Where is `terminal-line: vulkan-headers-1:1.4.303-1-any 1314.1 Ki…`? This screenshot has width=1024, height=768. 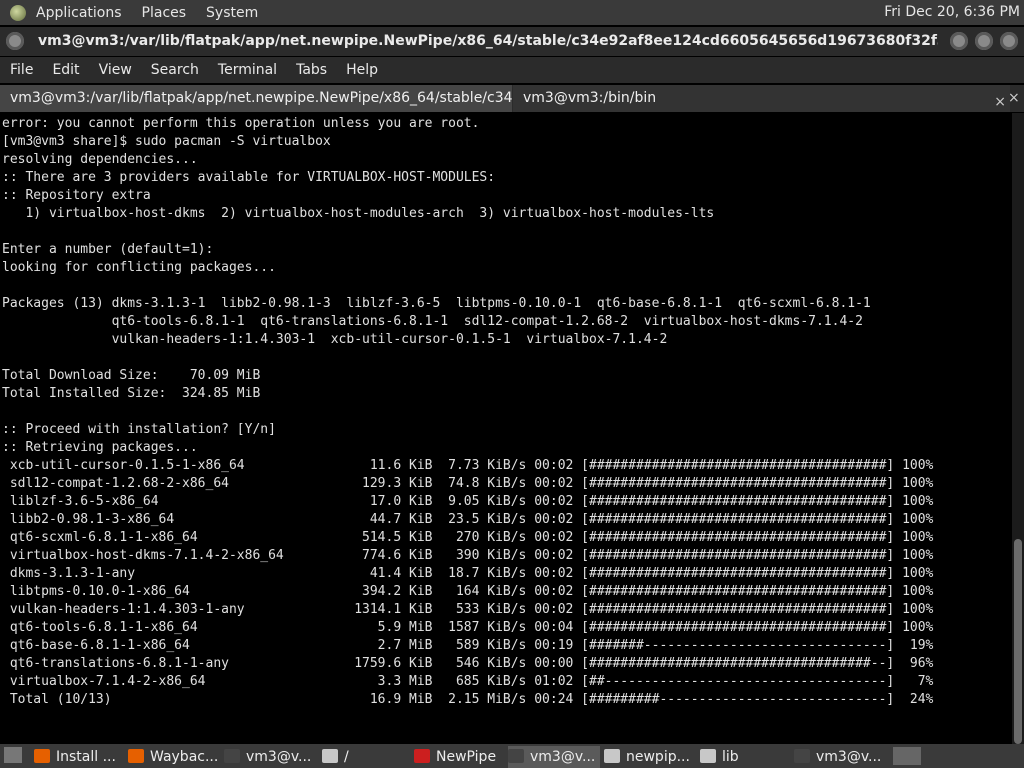 terminal-line: vulkan-headers-1:1.4.303-1-any 1314.1 Ki… is located at coordinates (471, 609).